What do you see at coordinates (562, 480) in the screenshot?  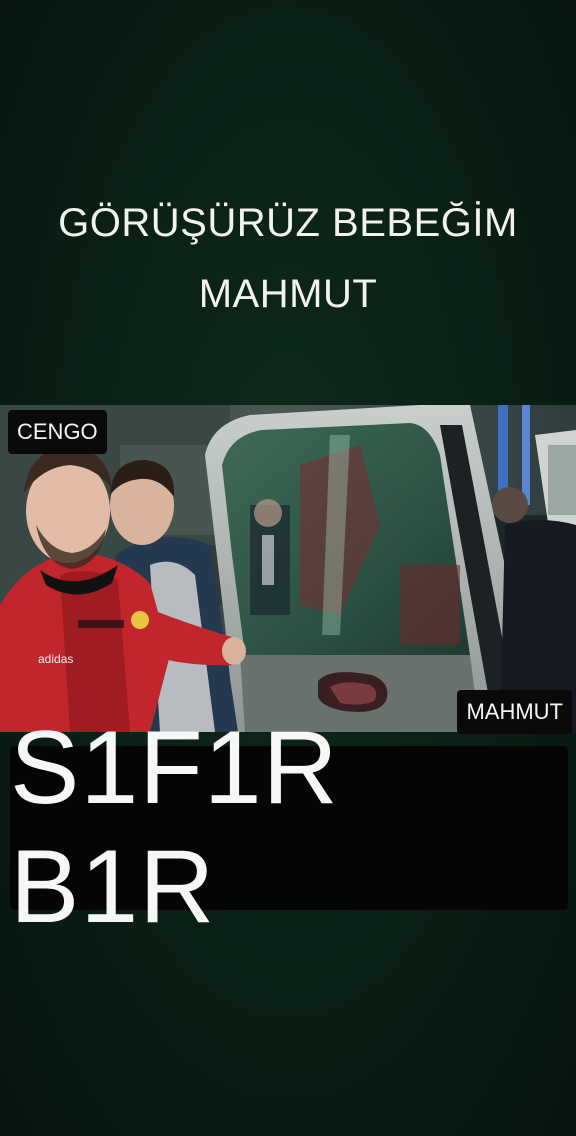 I see `right-door-window` at bounding box center [562, 480].